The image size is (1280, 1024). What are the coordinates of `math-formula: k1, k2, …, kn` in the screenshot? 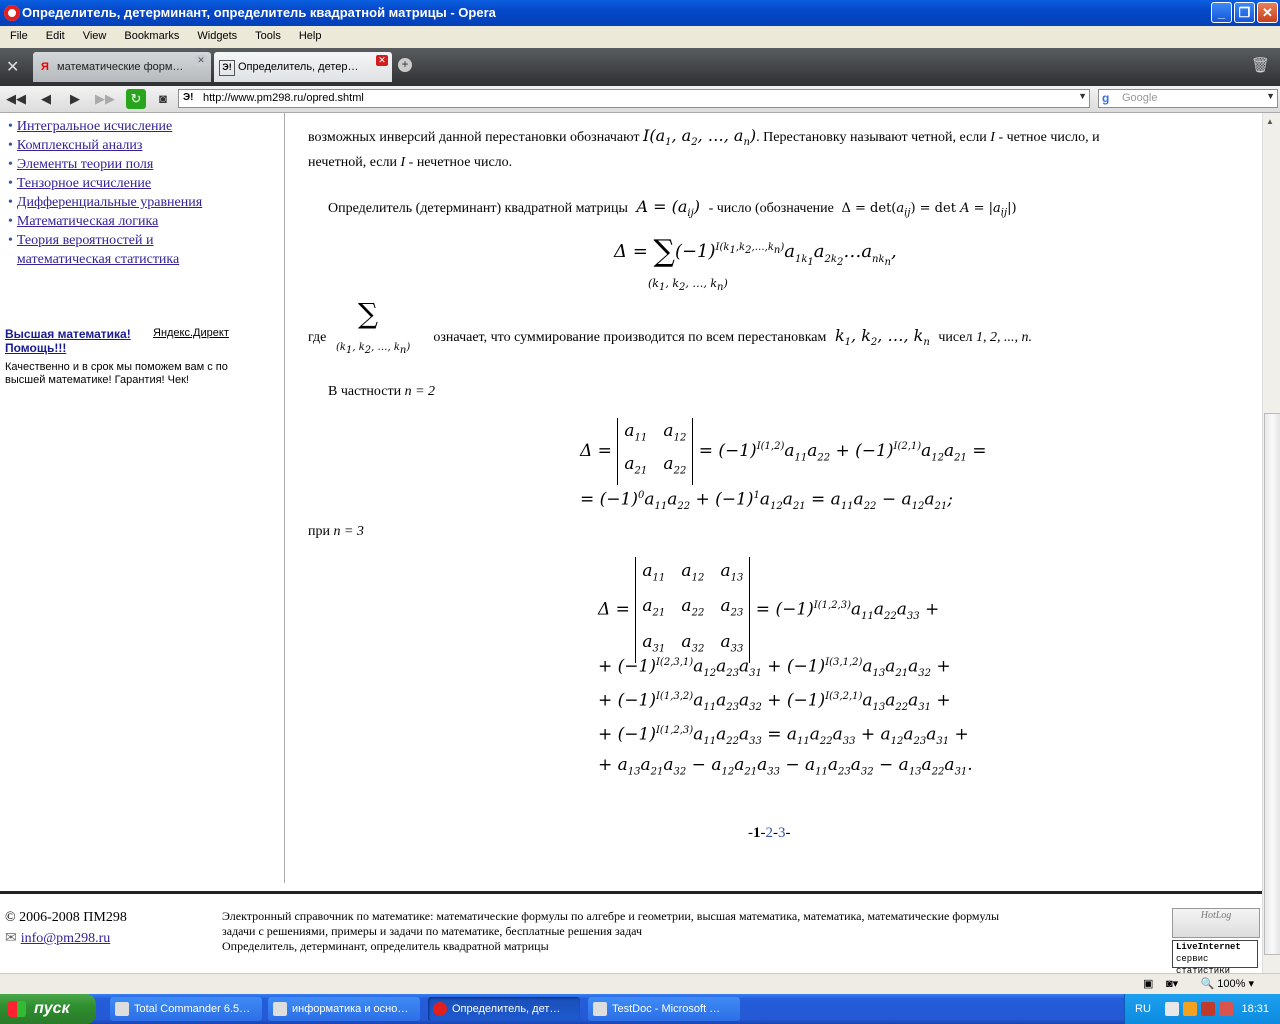 It's located at (879, 337).